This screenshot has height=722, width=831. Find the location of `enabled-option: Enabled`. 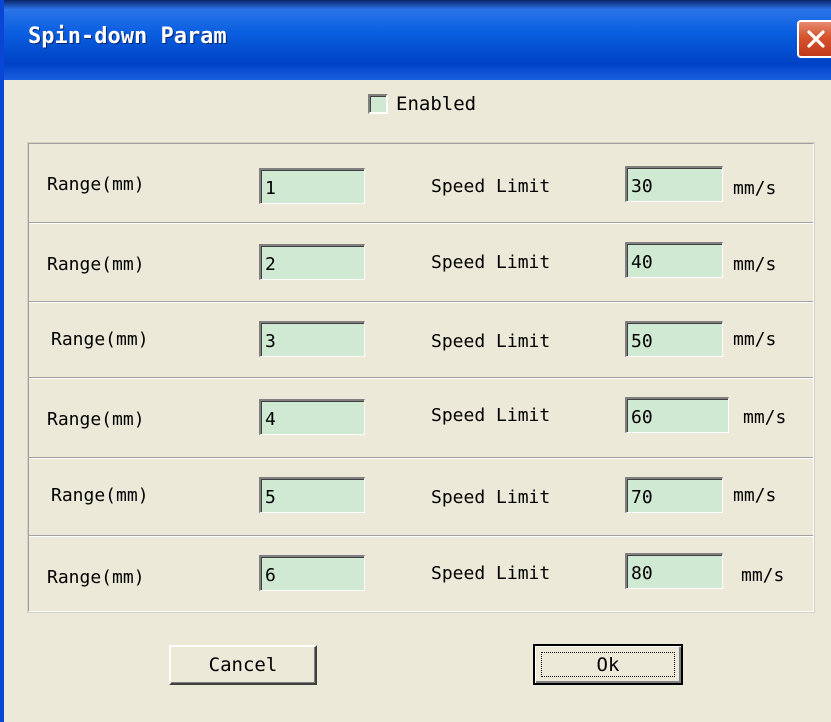

enabled-option: Enabled is located at coordinates (422, 104).